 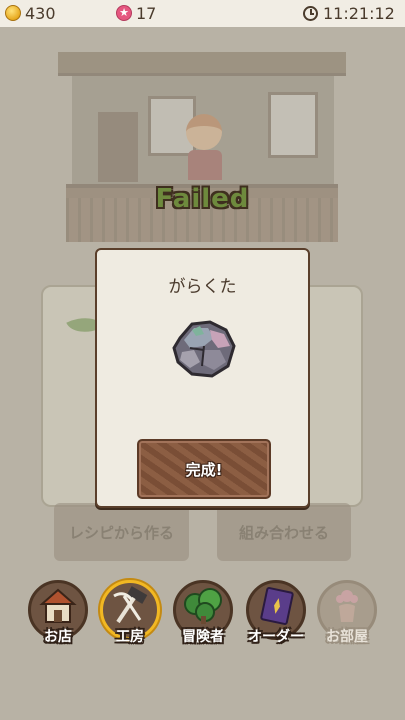 What do you see at coordinates (203, 637) in the screenshot?
I see `nav-adventurer-label: 冒険者` at bounding box center [203, 637].